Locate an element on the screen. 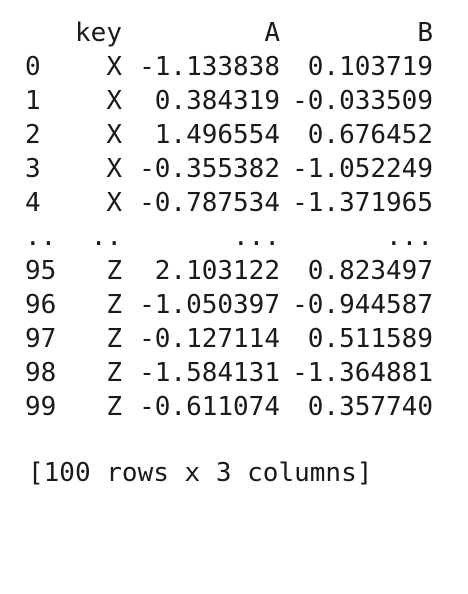 Image resolution: width=468 pixels, height=594 pixels. row-index: 97 is located at coordinates (41, 339).